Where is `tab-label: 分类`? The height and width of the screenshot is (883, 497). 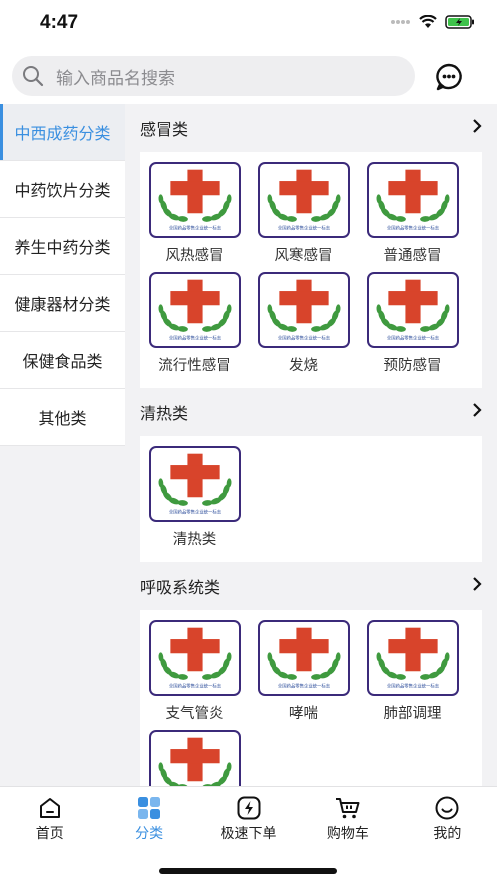
tab-label: 分类 is located at coordinates (149, 834).